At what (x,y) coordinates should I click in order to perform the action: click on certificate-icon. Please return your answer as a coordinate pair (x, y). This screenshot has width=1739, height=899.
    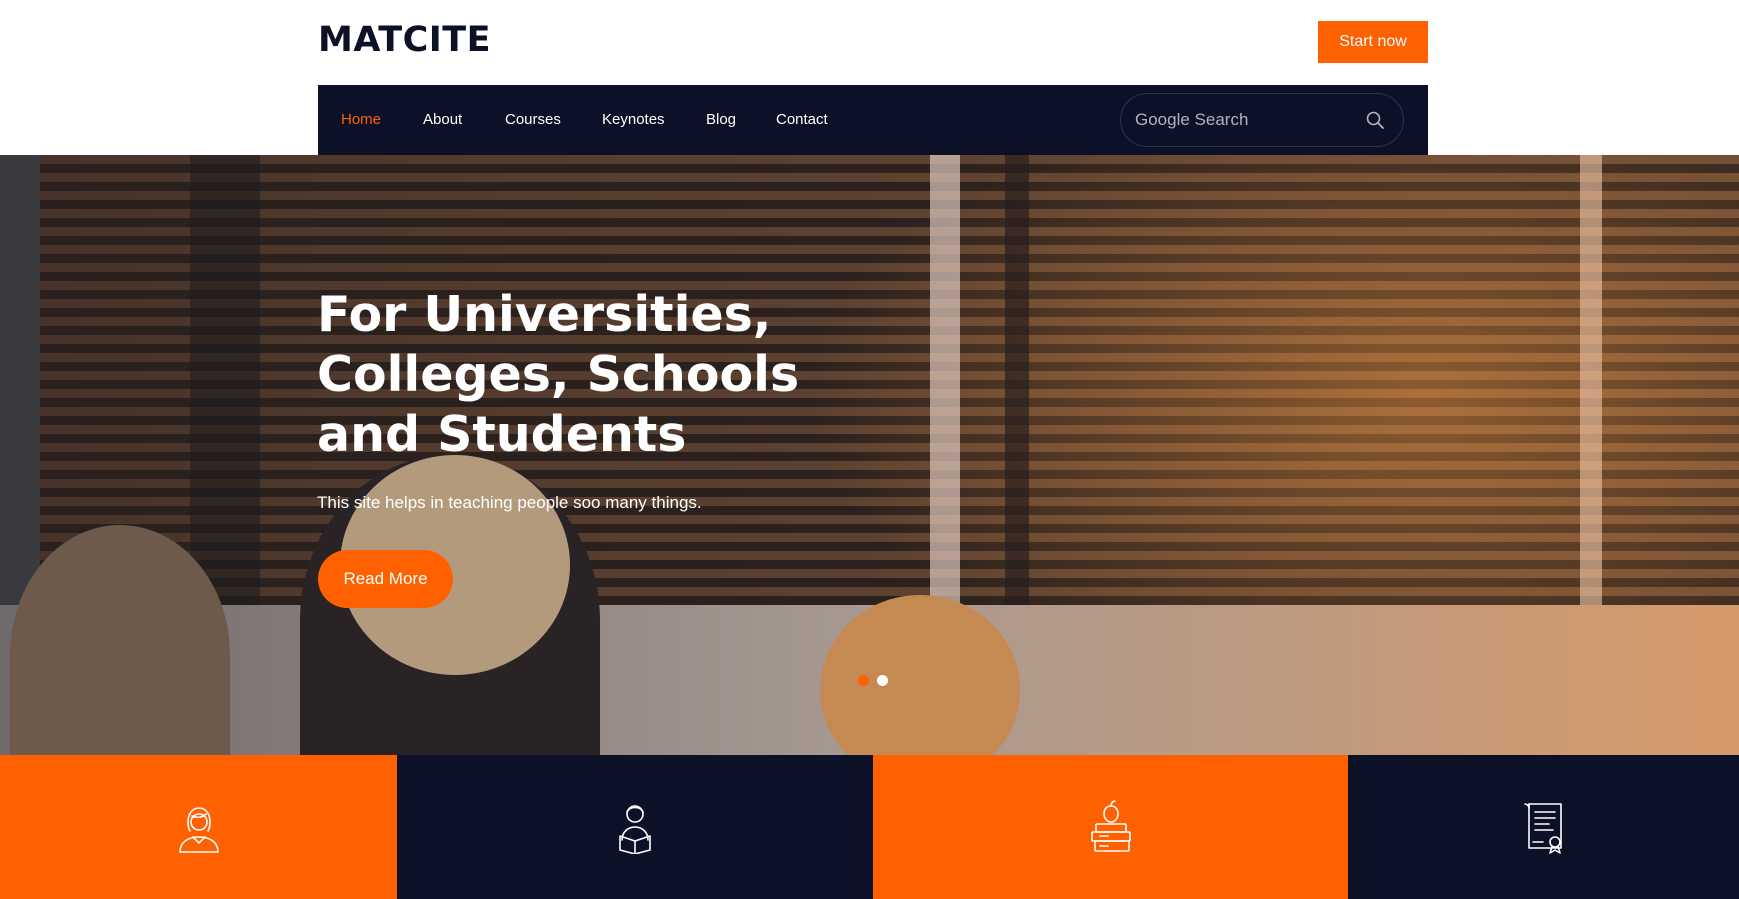
    Looking at the image, I should click on (1542, 828).